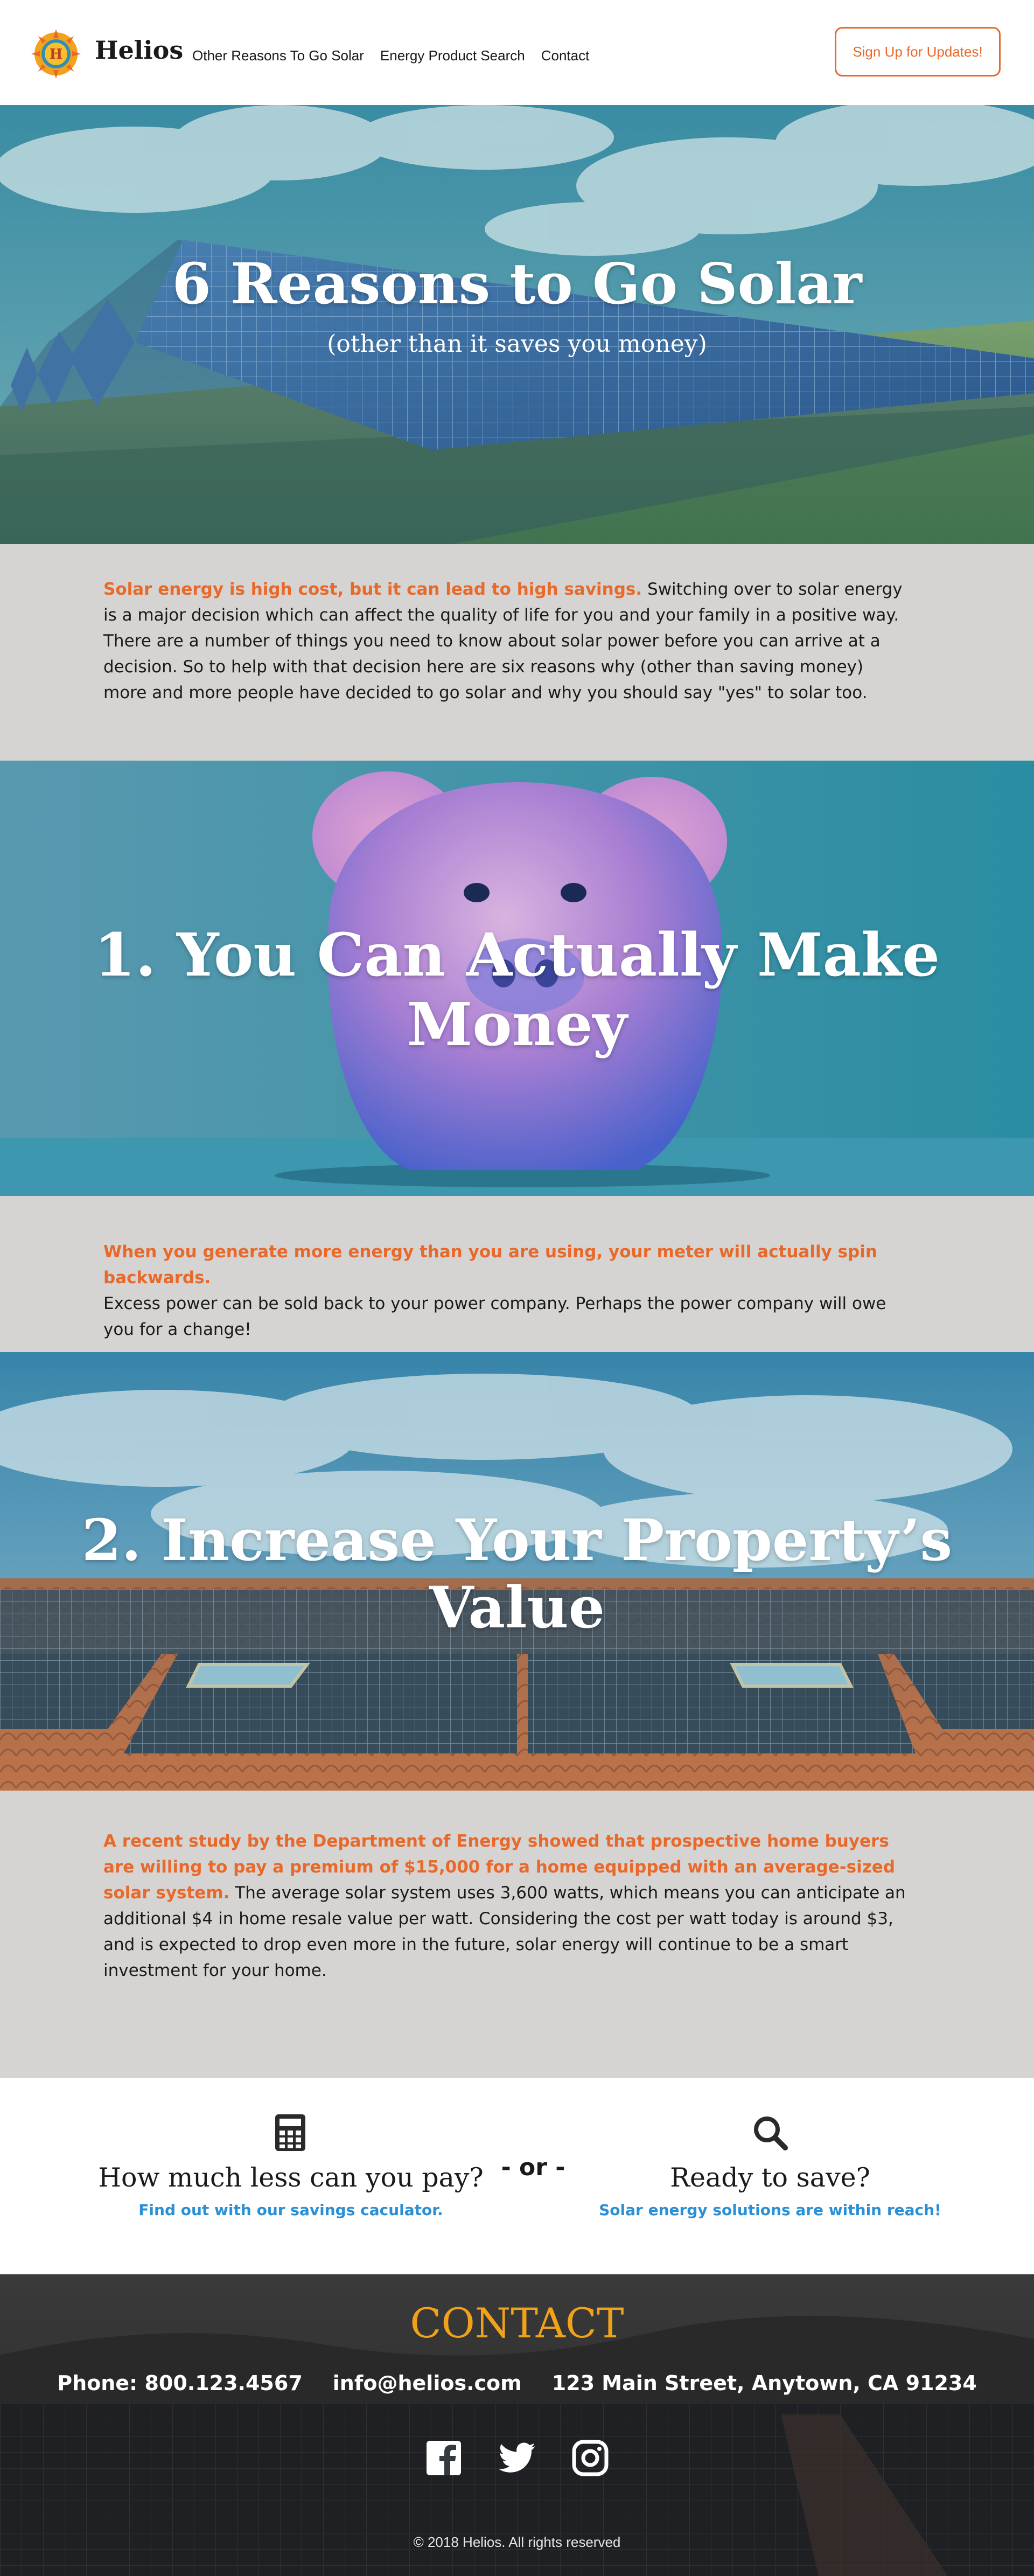 Image resolution: width=1034 pixels, height=2576 pixels. Describe the element at coordinates (180, 2383) in the screenshot. I see `phone-number: Phone: 800.123.4567` at that location.